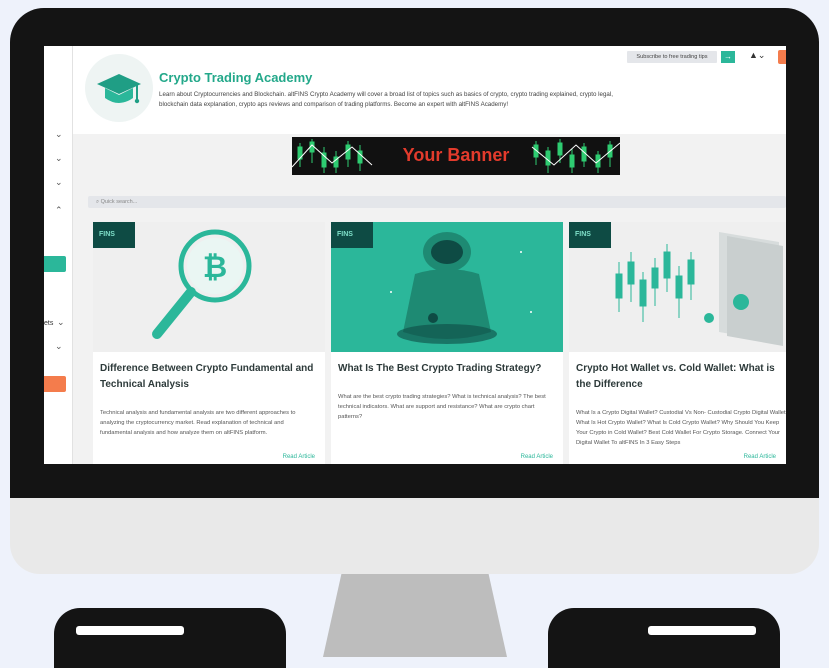 The width and height of the screenshot is (829, 668). Describe the element at coordinates (48, 323) in the screenshot. I see `sidebar-item-label: ets` at that location.